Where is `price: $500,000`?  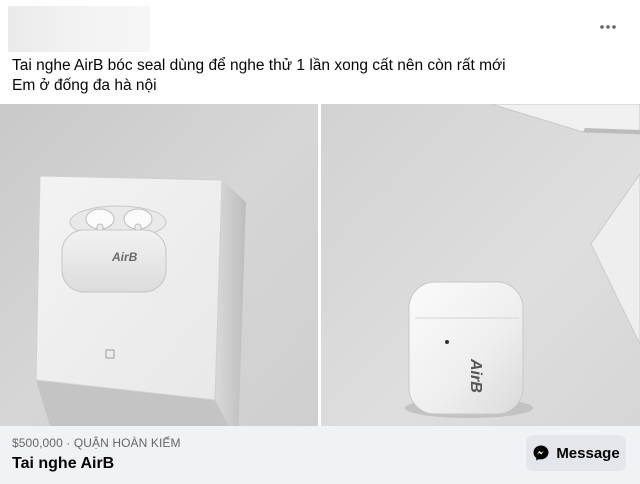
price: $500,000 is located at coordinates (37, 443).